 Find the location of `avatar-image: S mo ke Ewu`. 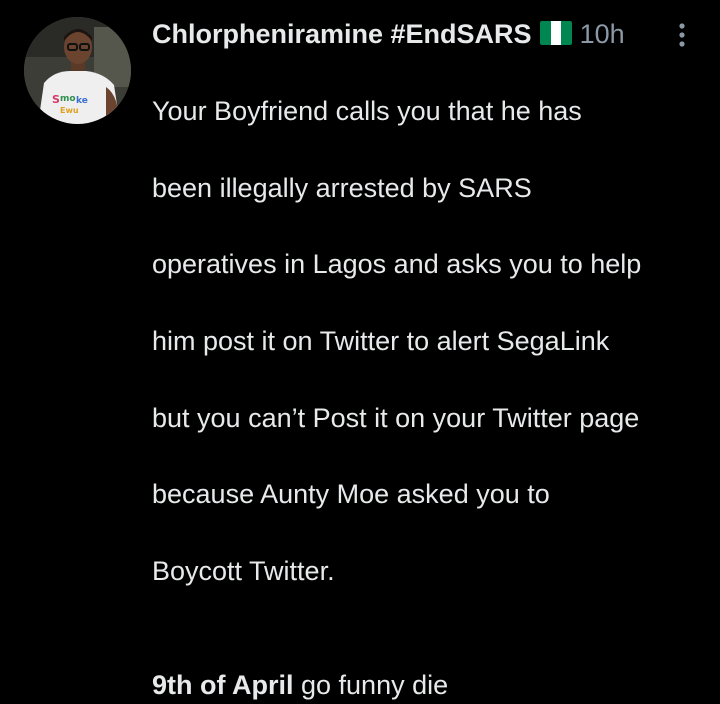

avatar-image: S mo ke Ewu is located at coordinates (77, 70).